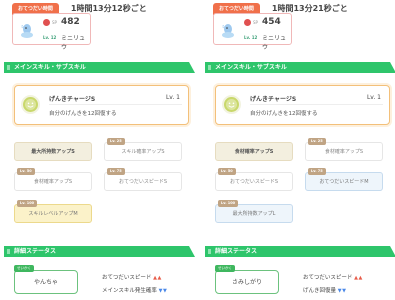 The width and height of the screenshot is (395, 300). What do you see at coordinates (135, 291) in the screenshot?
I see `nature-effect-down: メインスキル発生確率 ▼▼` at bounding box center [135, 291].